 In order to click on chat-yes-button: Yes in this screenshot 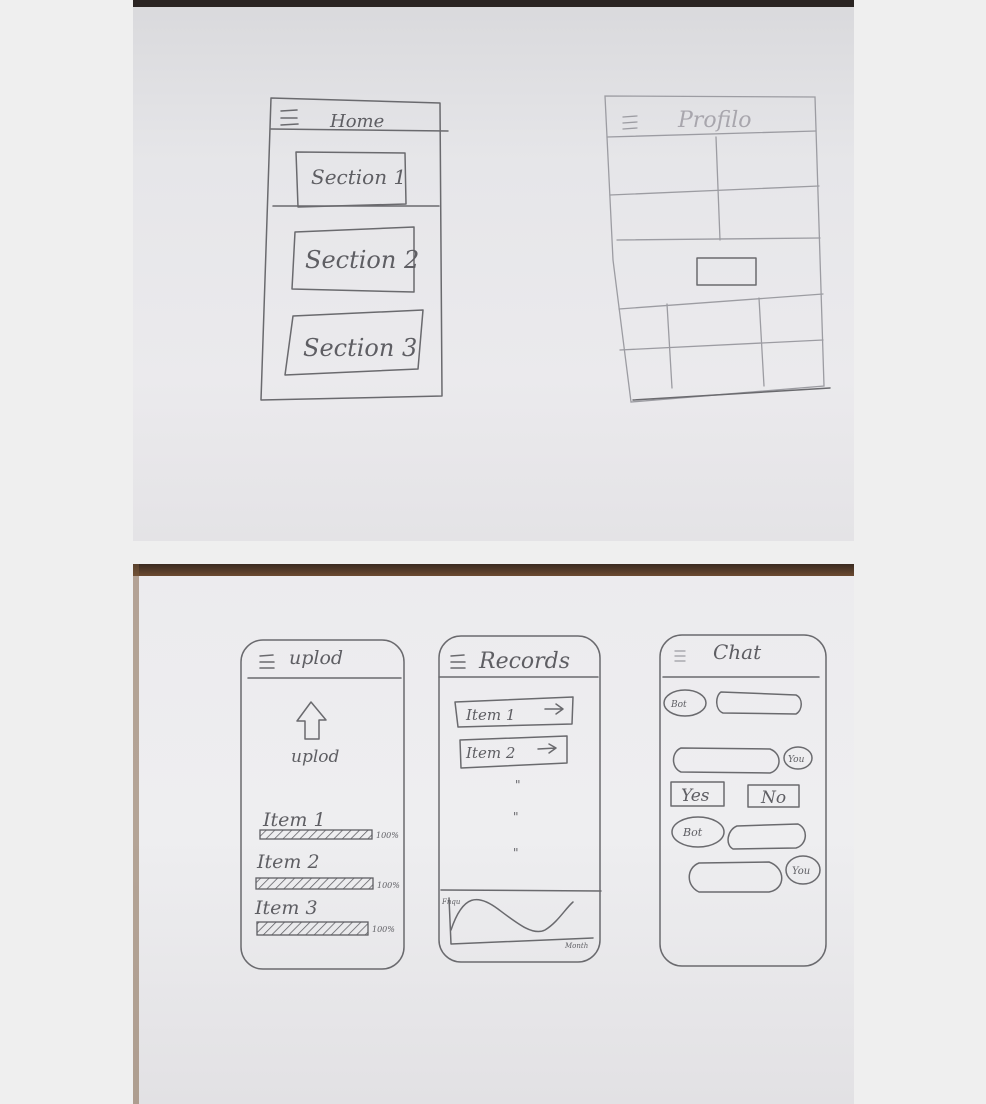, I will do `click(697, 794)`.